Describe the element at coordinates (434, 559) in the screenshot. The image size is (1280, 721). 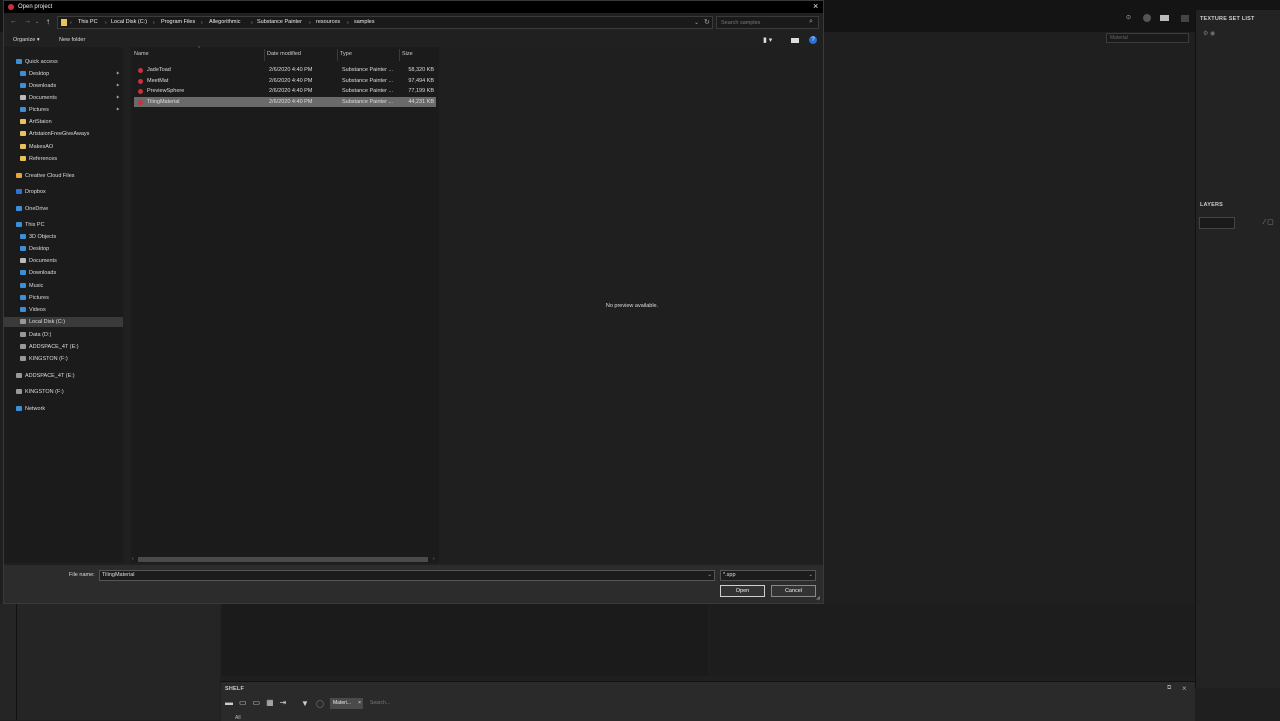
I see `scroll-right-icon: ›` at that location.